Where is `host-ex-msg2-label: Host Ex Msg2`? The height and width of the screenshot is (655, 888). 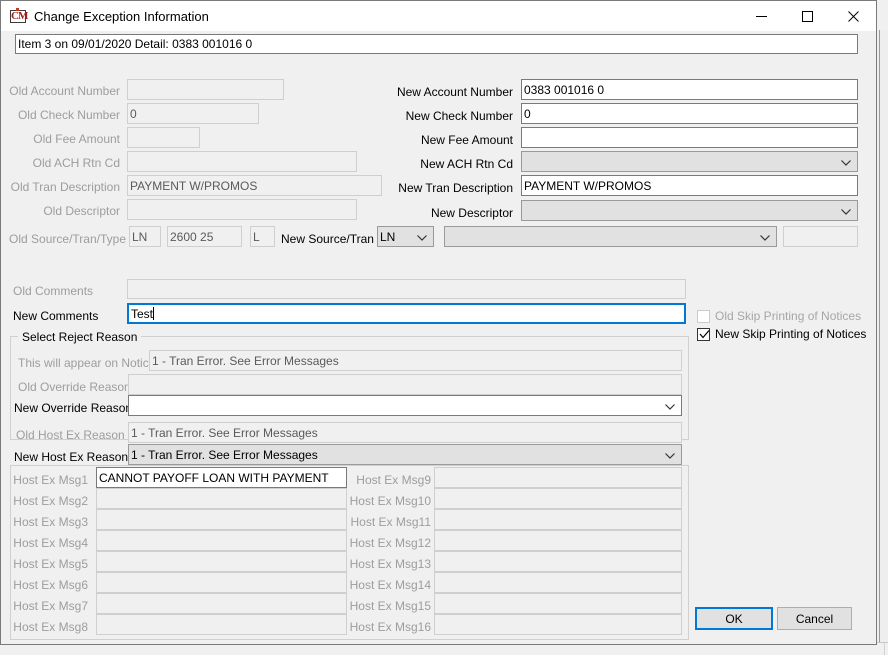 host-ex-msg2-label: Host Ex Msg2 is located at coordinates (50, 501).